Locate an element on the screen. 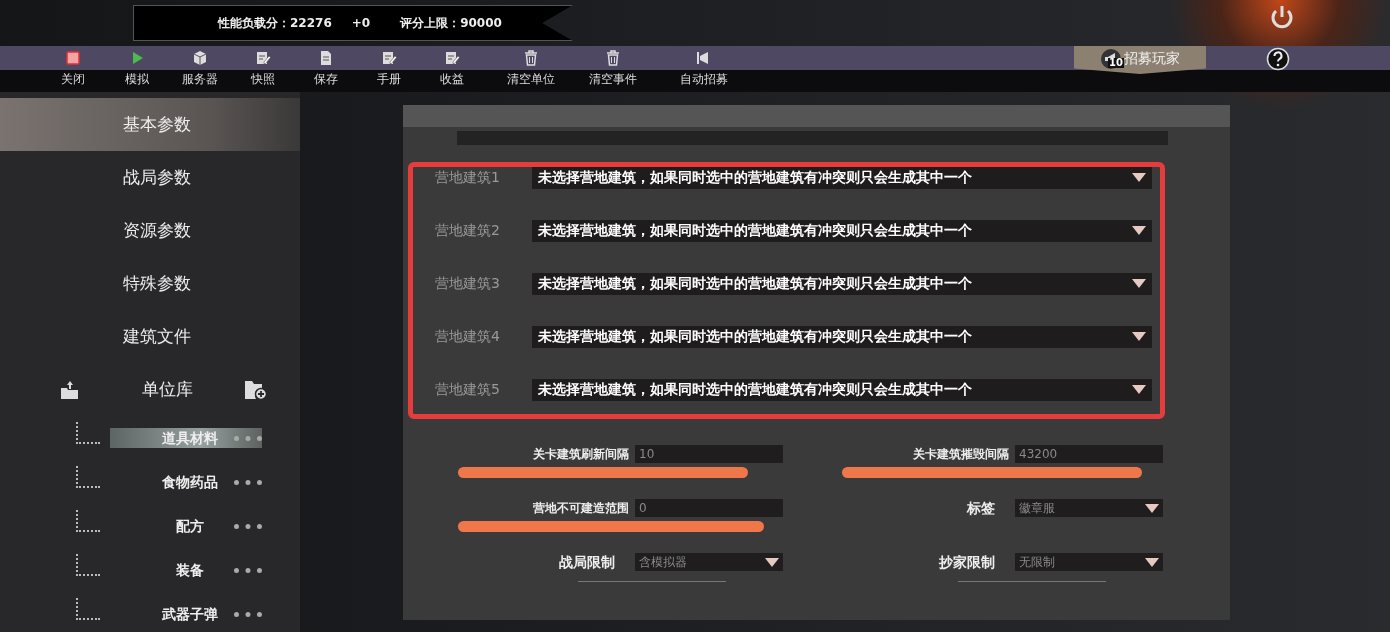 This screenshot has height=632, width=1390. library-item: 食物药品 is located at coordinates (186, 482).